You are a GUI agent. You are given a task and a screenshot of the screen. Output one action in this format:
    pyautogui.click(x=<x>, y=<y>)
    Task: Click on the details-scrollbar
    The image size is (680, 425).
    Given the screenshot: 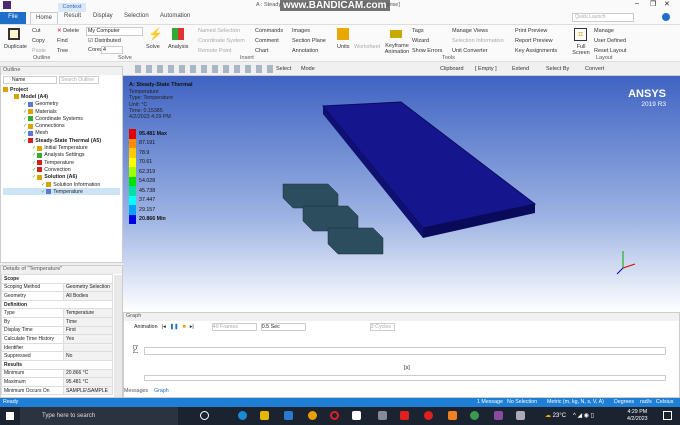 What is the action you would take?
    pyautogui.click(x=118, y=336)
    